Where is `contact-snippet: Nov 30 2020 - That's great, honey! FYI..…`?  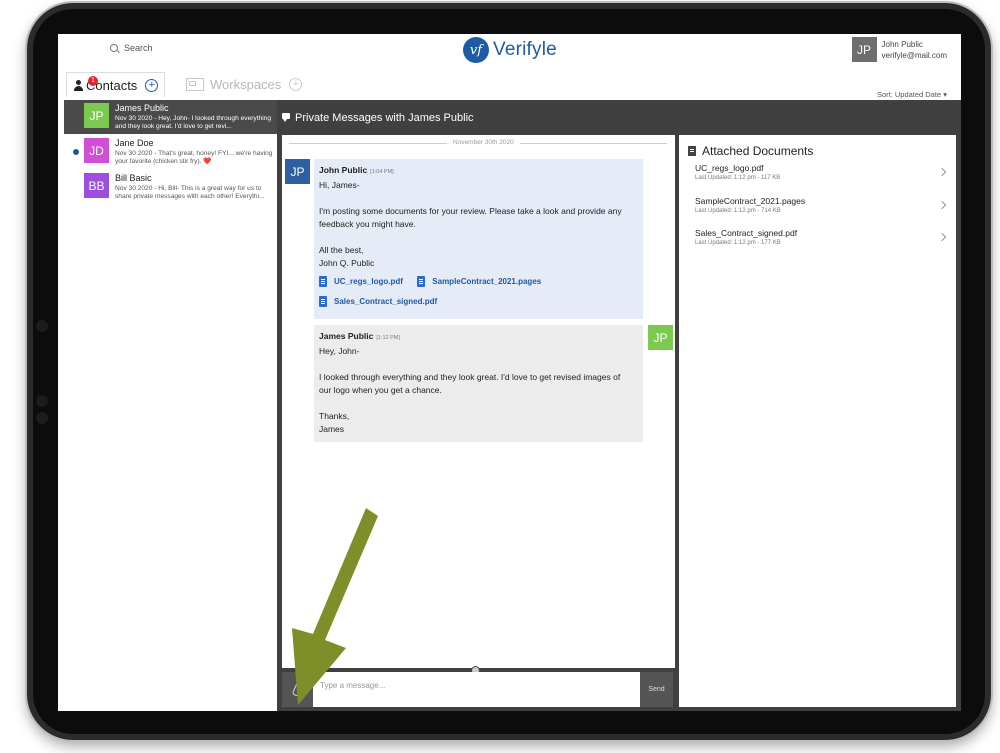 contact-snippet: Nov 30 2020 - That's great, honey! FYI..… is located at coordinates (194, 157).